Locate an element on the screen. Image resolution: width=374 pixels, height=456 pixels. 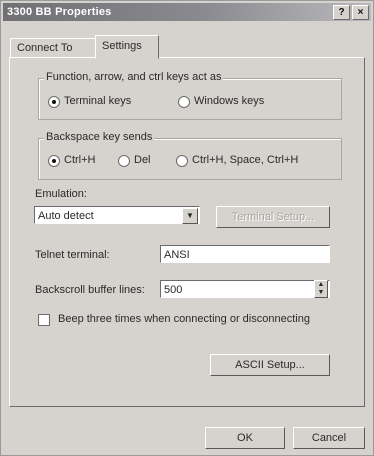
telnet-terminal-field: ANSI is located at coordinates (245, 254).